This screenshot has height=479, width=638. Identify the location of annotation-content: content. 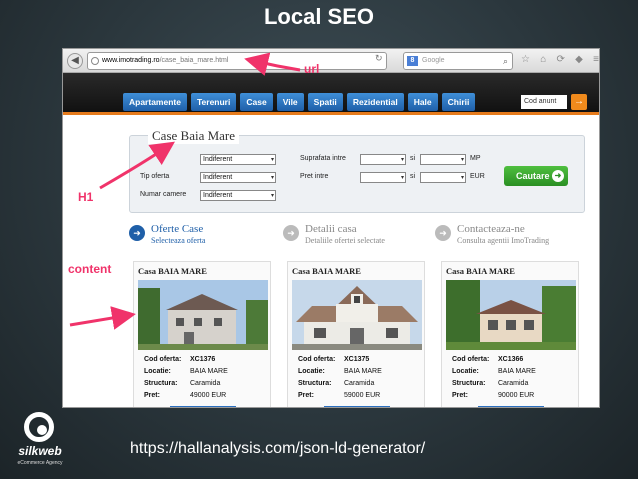
(90, 269).